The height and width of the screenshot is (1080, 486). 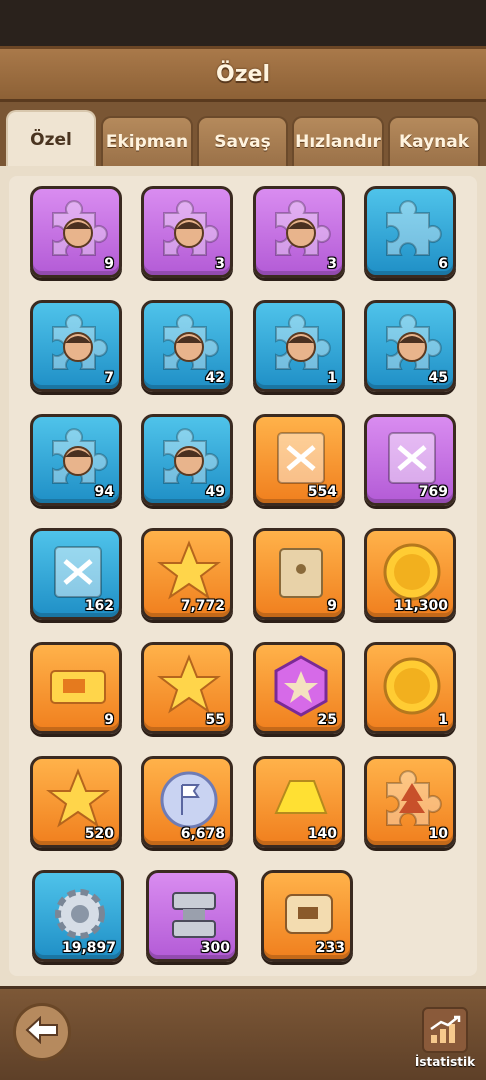 I want to click on status-bar, so click(x=243, y=23).